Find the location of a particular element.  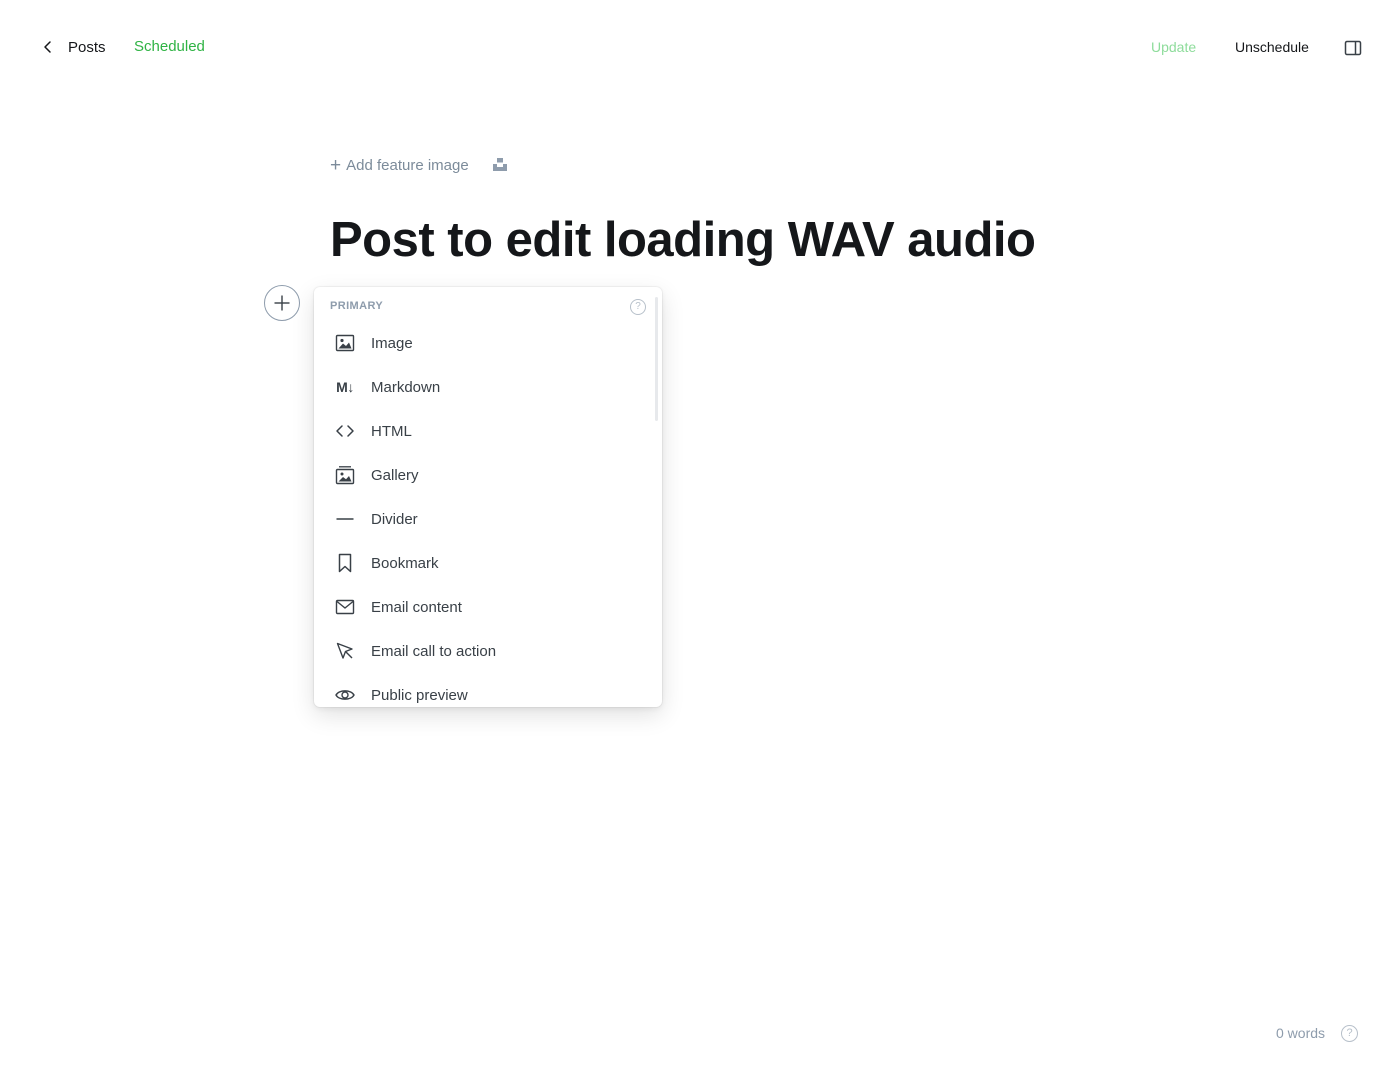

card-menu-item-label: Email content is located at coordinates (416, 607).